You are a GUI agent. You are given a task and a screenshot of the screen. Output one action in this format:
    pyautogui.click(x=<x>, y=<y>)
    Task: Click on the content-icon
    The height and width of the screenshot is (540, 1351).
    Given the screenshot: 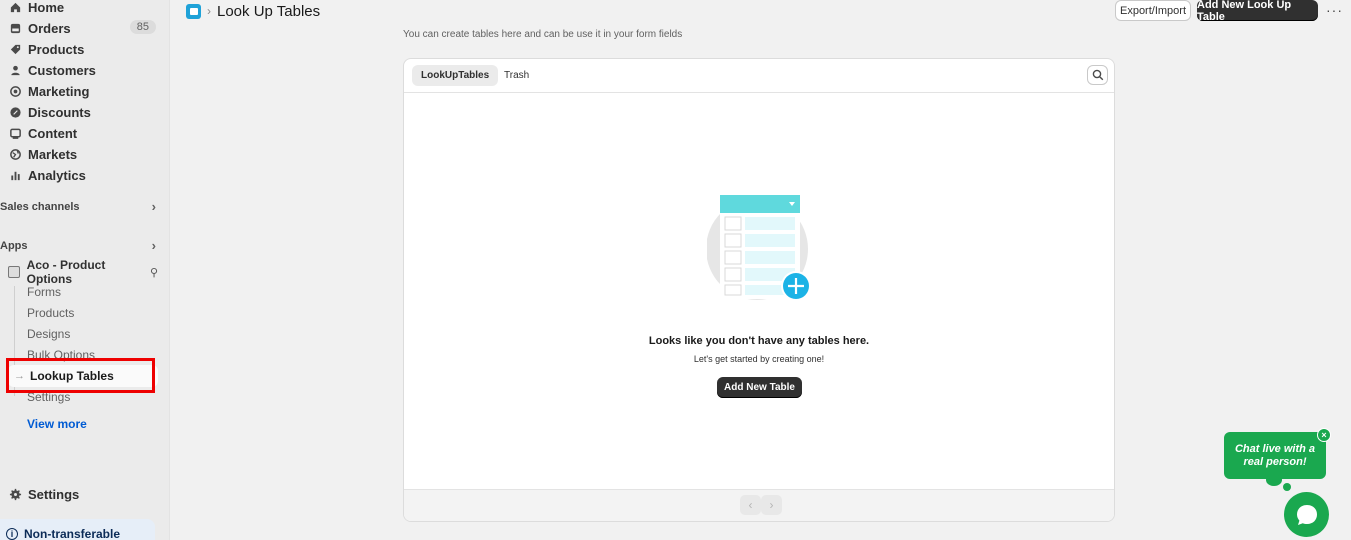 What is the action you would take?
    pyautogui.click(x=15, y=133)
    